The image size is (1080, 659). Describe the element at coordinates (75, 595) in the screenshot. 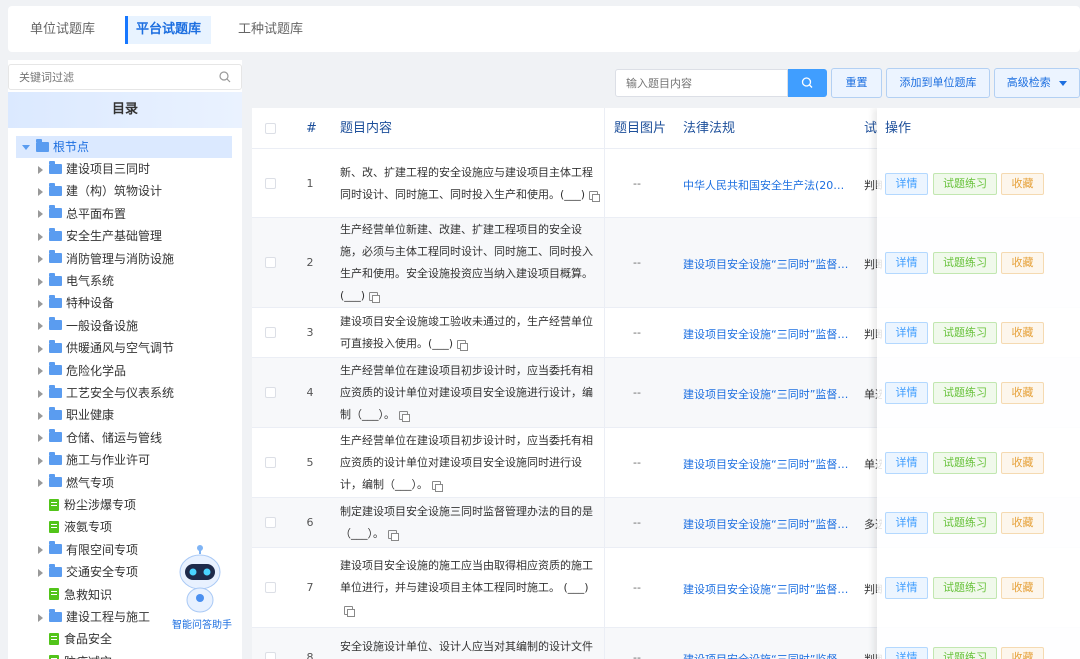

I see `tree-node: 急救知识` at that location.